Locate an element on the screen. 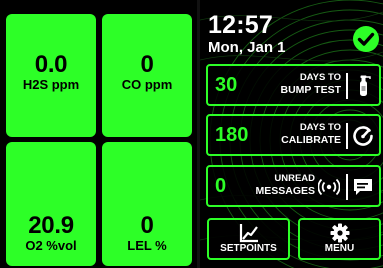  sensor-value: 0.0 is located at coordinates (51, 64).